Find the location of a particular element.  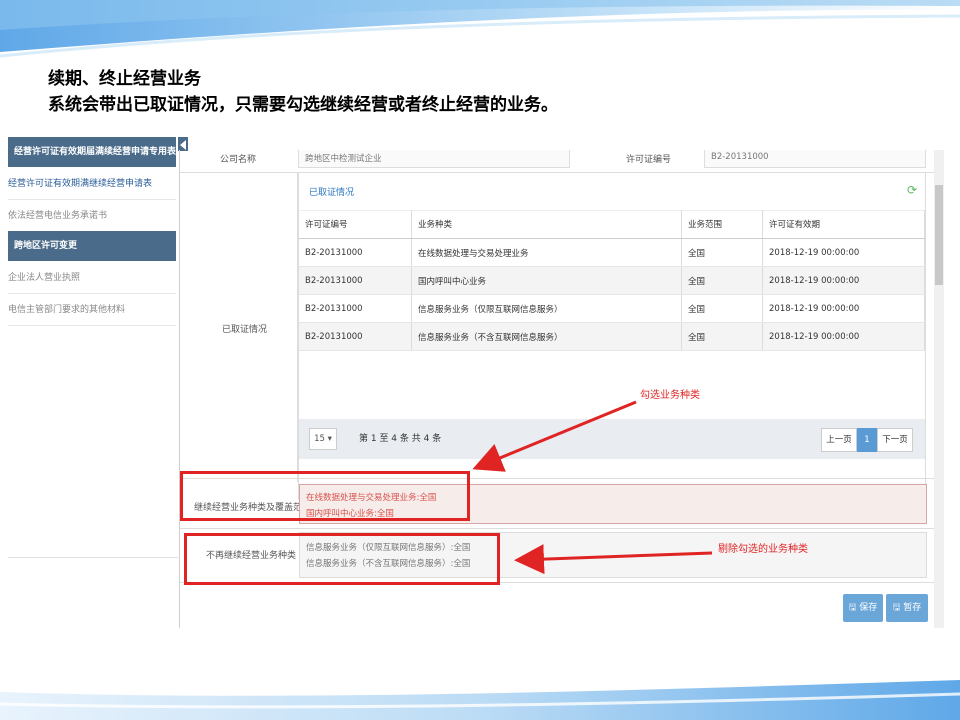

annotation-frame-continue is located at coordinates (325, 496).